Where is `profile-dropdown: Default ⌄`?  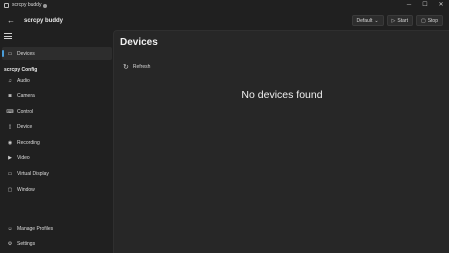 profile-dropdown: Default ⌄ is located at coordinates (367, 20).